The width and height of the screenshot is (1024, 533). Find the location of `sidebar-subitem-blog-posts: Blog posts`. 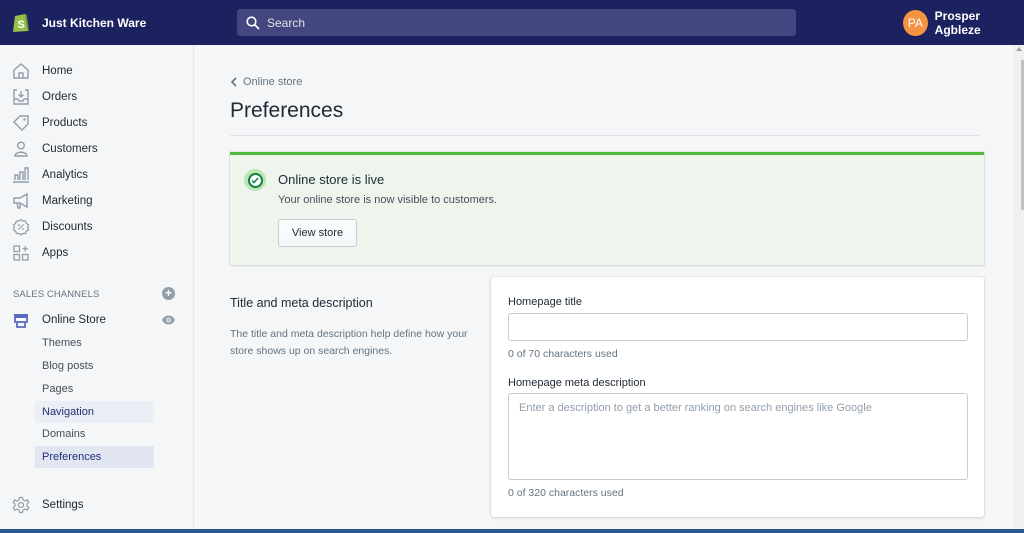

sidebar-subitem-blog-posts: Blog posts is located at coordinates (94, 366).